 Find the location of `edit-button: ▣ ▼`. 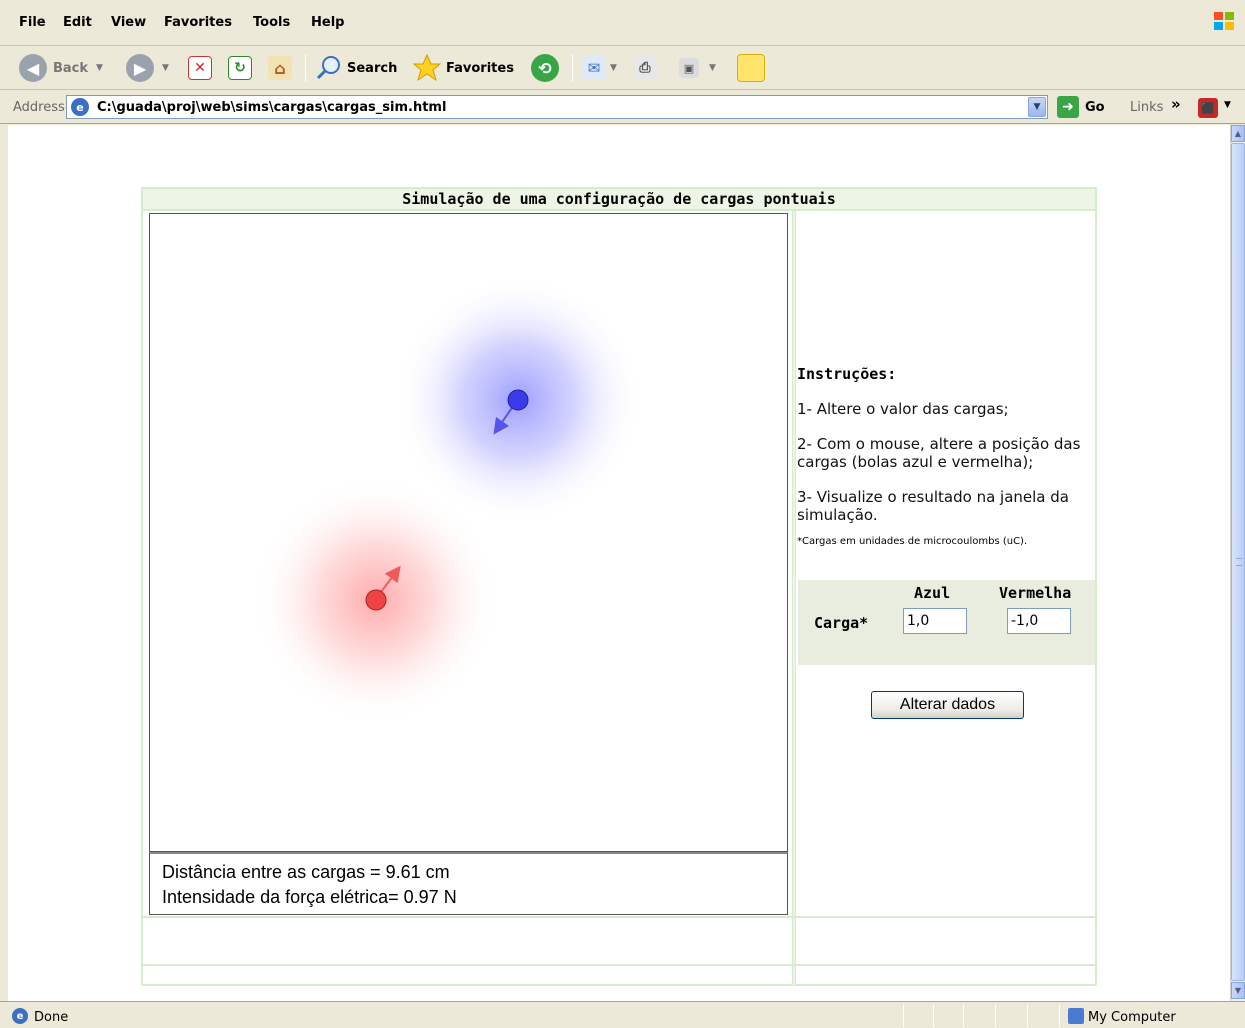

edit-button: ▣ ▼ is located at coordinates (697, 68).